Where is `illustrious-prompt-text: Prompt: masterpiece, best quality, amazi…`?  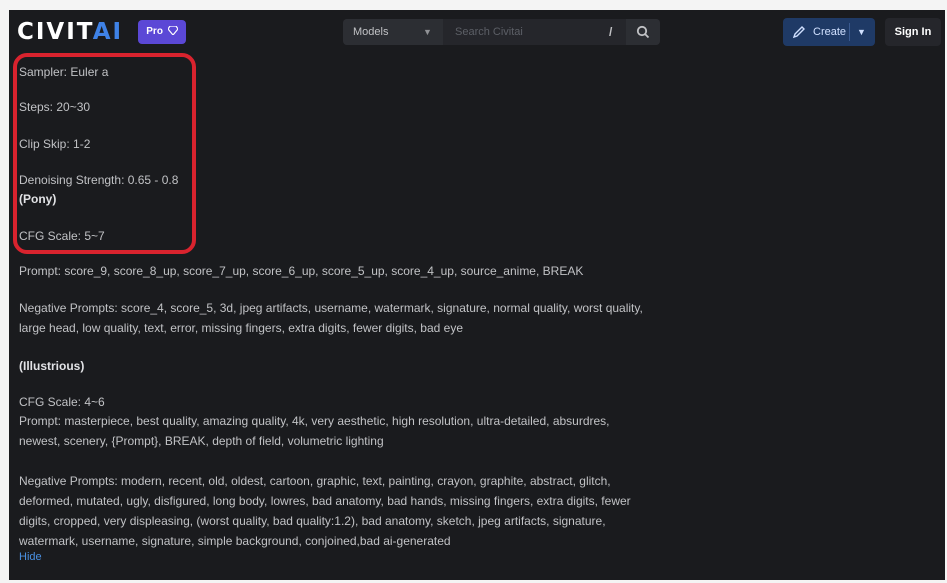 illustrious-prompt-text: Prompt: masterpiece, best quality, amazi… is located at coordinates (314, 431).